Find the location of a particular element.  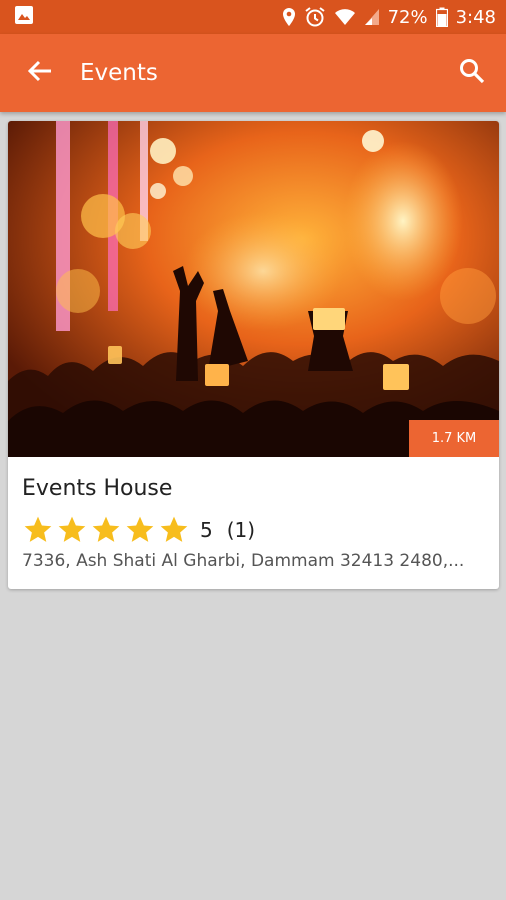

status-left is located at coordinates (24, 17).